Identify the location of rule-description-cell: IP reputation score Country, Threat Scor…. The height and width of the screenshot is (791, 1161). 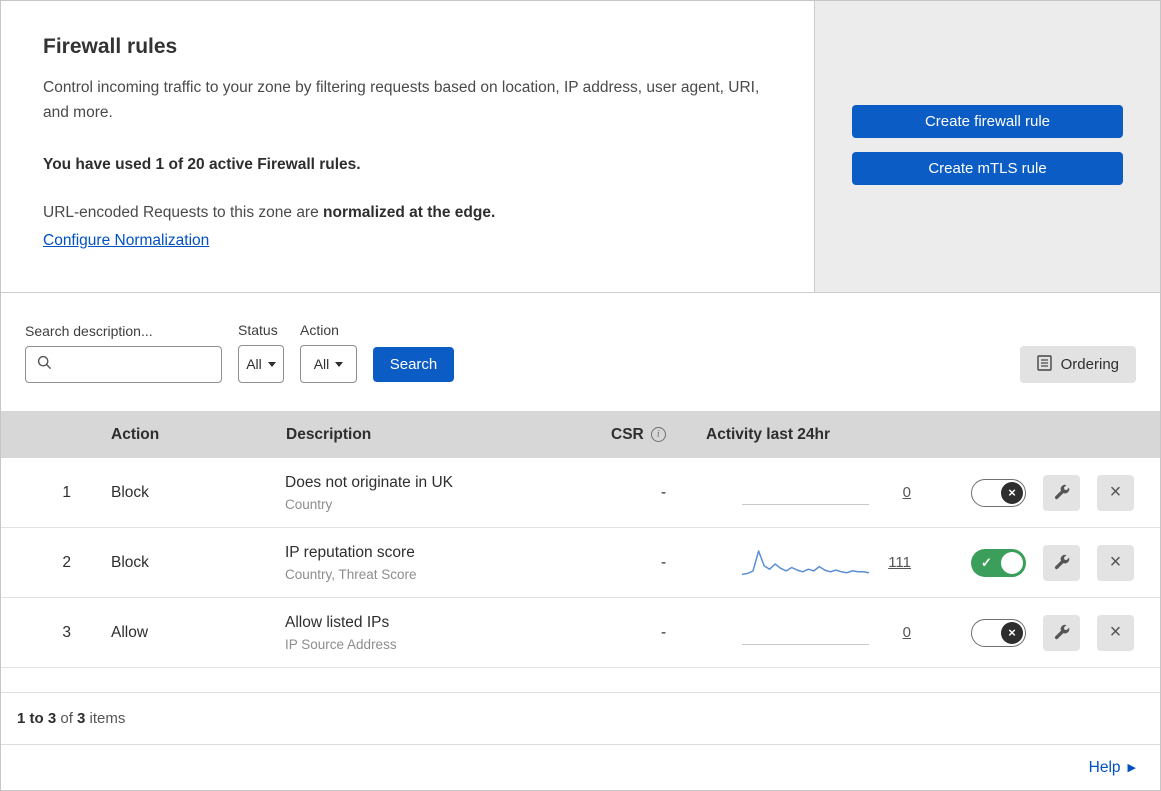
(428, 563).